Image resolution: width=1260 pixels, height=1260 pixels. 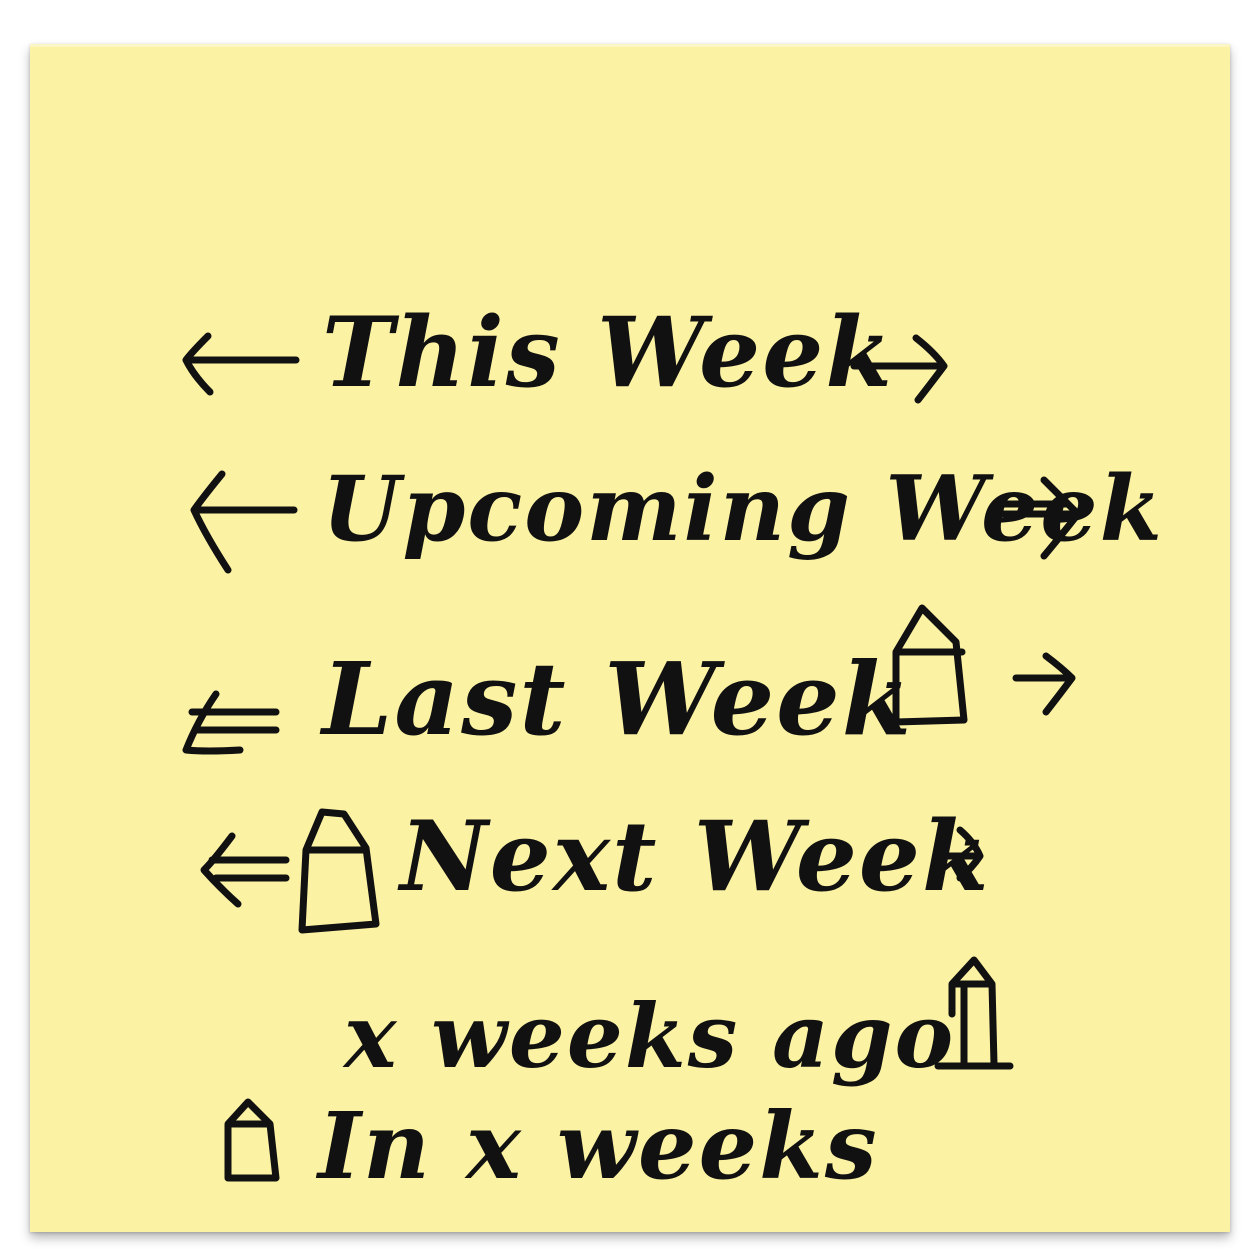 What do you see at coordinates (608, 352) in the screenshot?
I see `line-this-week: This Week` at bounding box center [608, 352].